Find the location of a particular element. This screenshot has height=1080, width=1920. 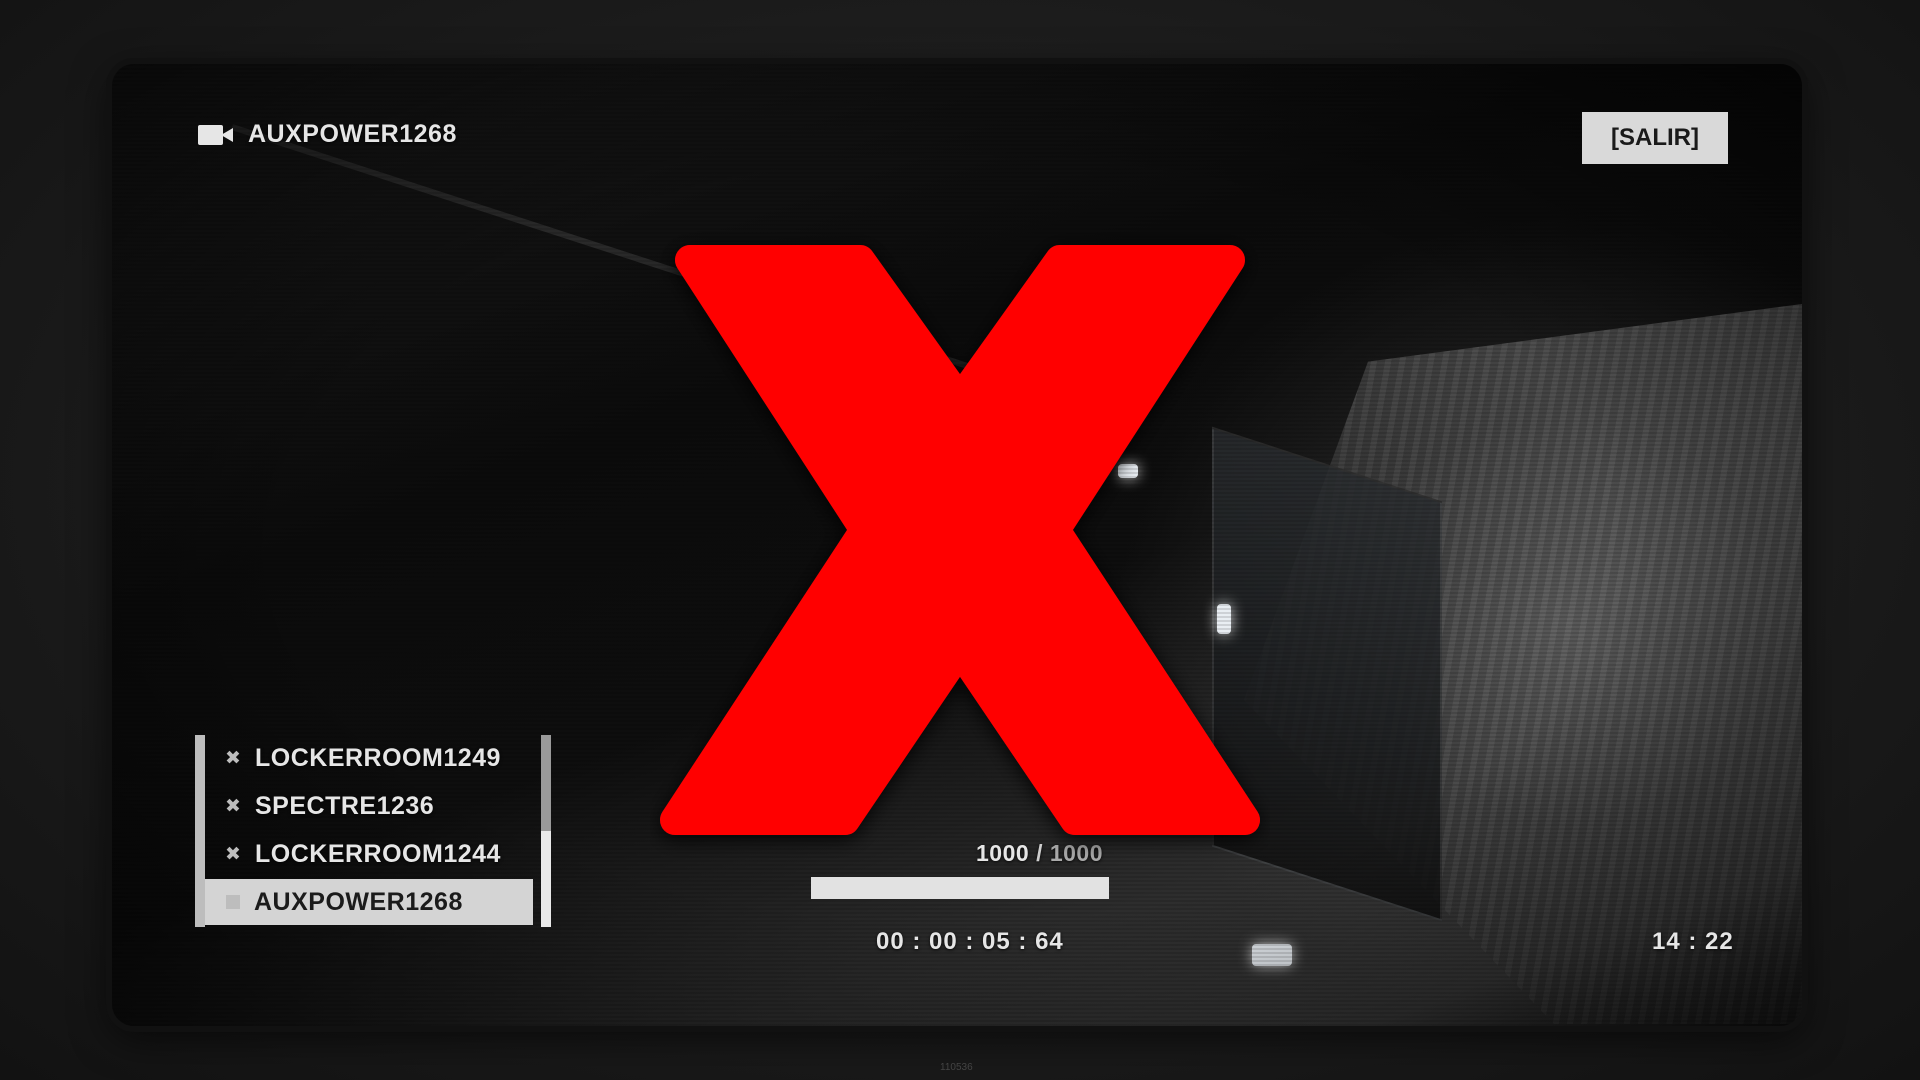

camera-list-item-selected: AUXPOWER1268 is located at coordinates (369, 902).